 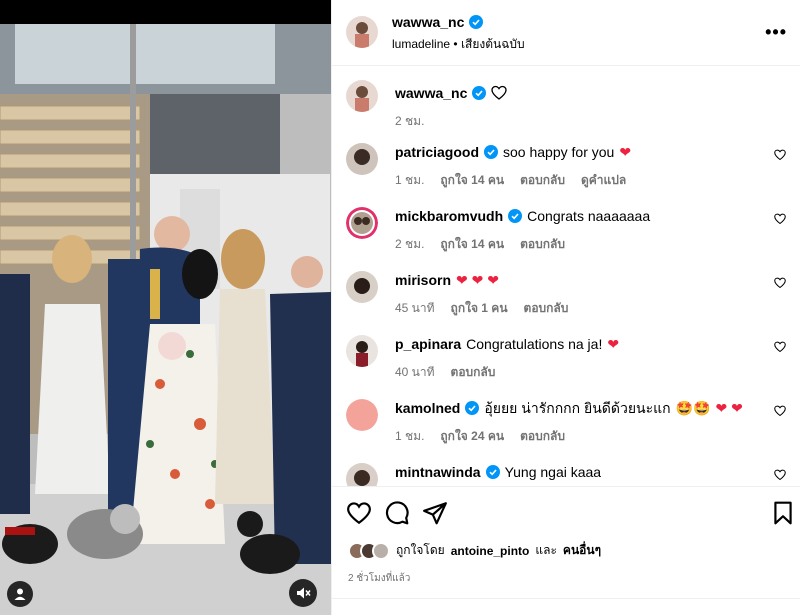 What do you see at coordinates (435, 513) in the screenshot?
I see `share-send-icon` at bounding box center [435, 513].